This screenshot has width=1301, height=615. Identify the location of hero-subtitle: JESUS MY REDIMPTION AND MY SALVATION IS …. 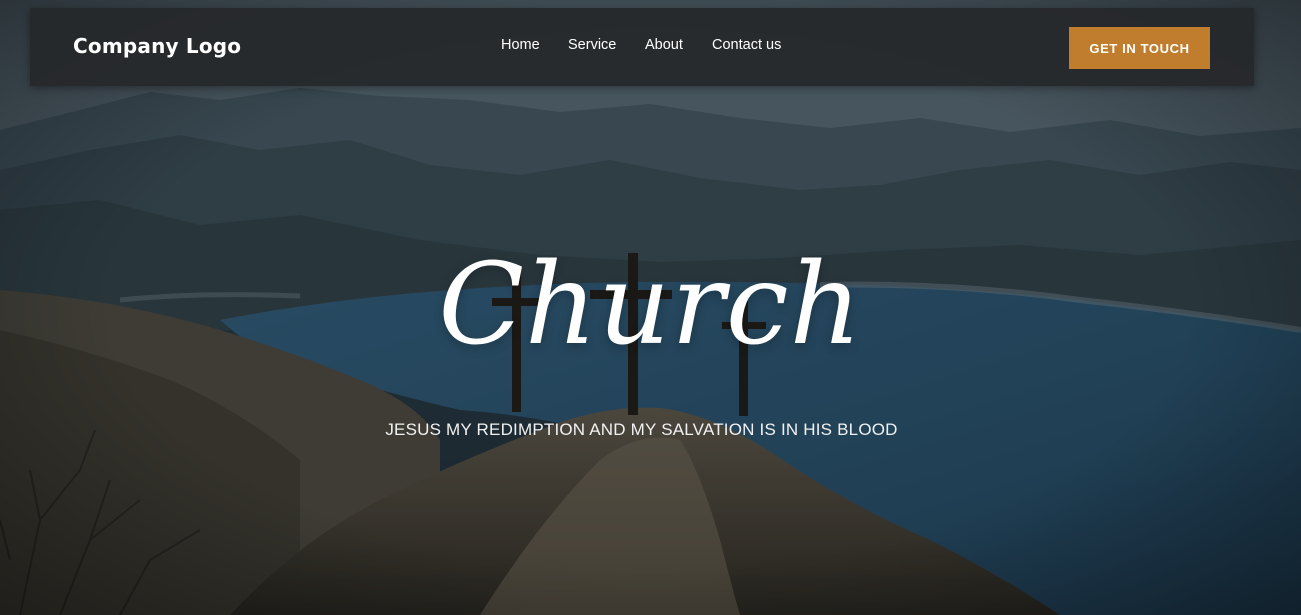
(641, 429).